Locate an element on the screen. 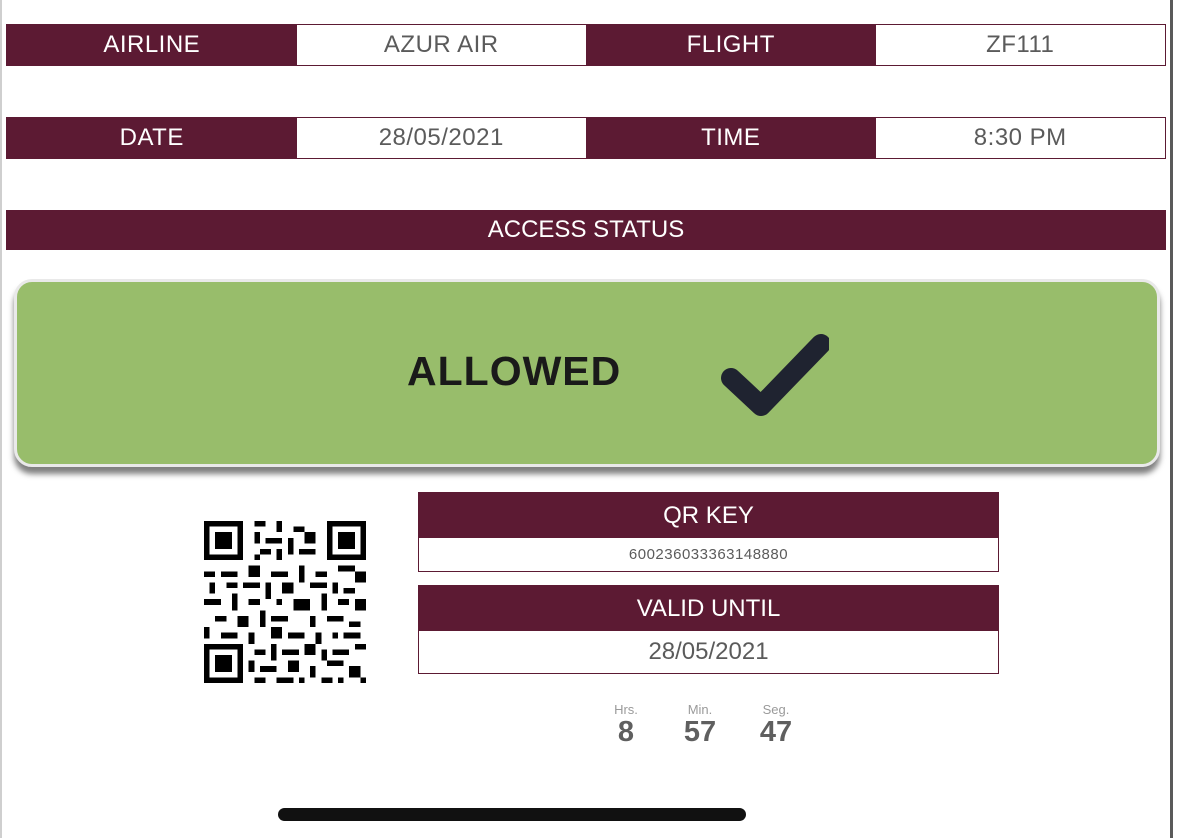  valid-until-value: 28/05/2021 is located at coordinates (708, 651).